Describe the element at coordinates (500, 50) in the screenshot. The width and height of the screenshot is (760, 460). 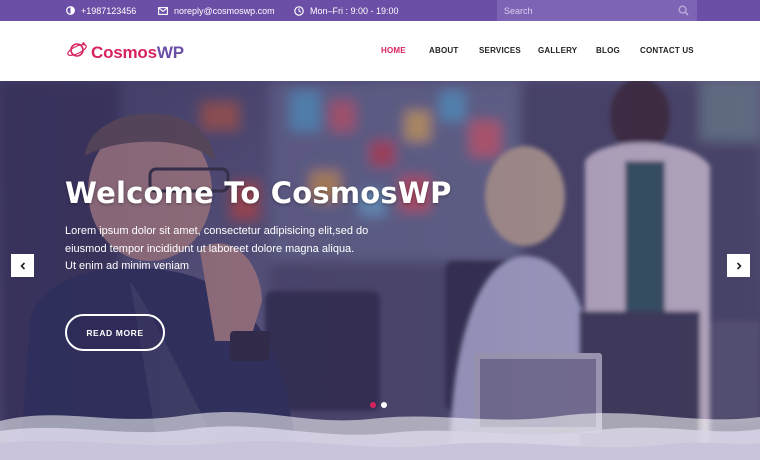
I see `nav-item-services: SERVICES` at that location.